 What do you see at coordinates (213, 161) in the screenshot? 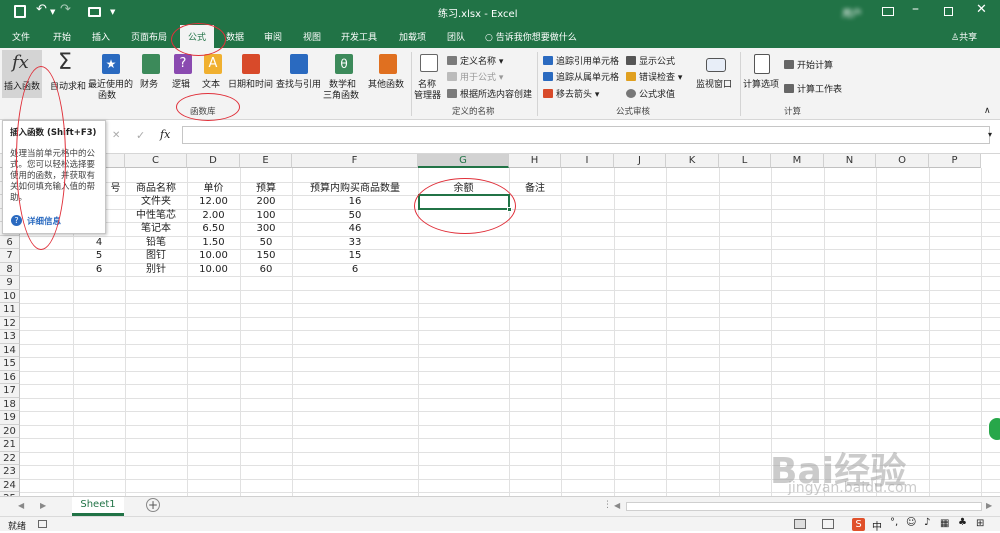
I see `column-header-D: D` at bounding box center [213, 161].